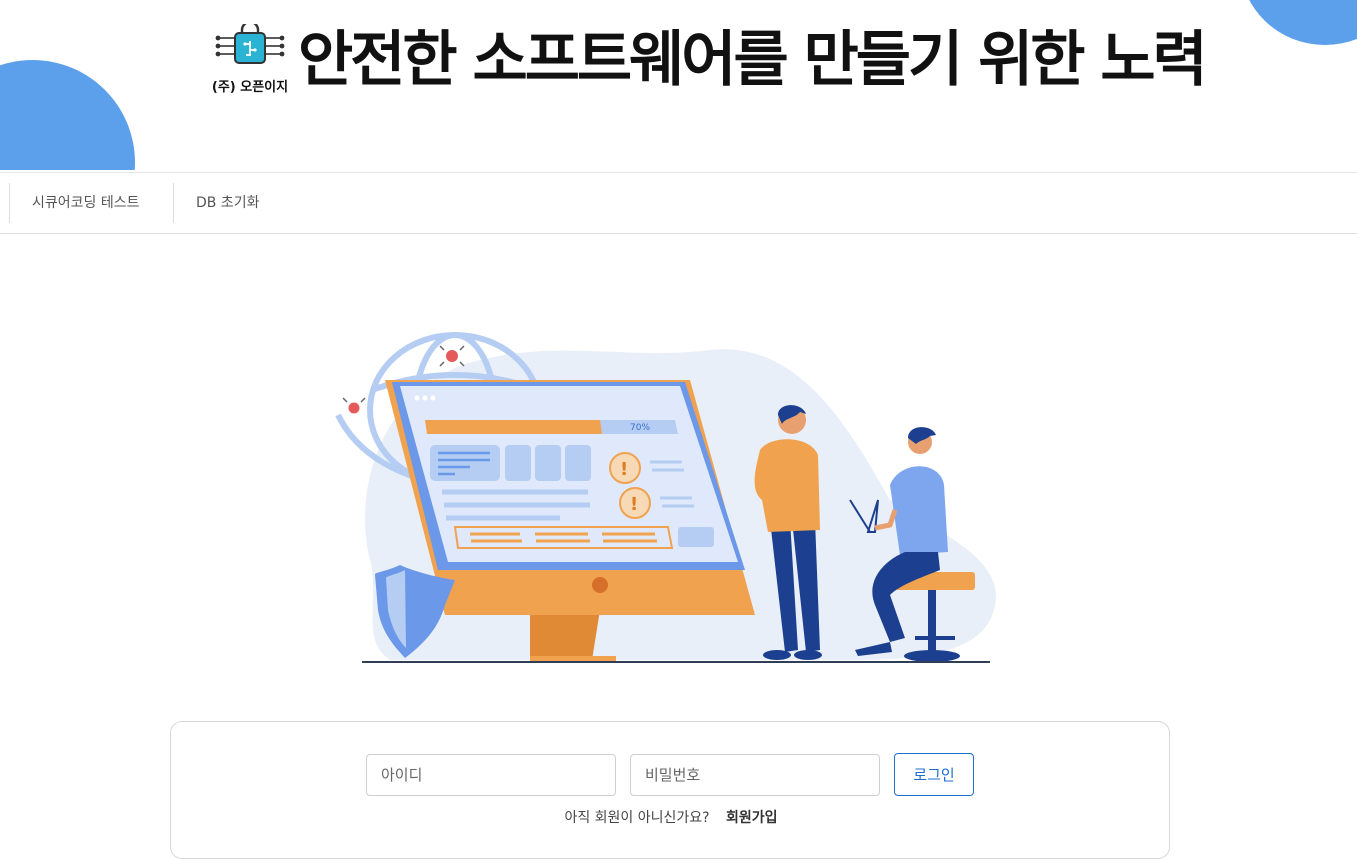  Describe the element at coordinates (678, 203) in the screenshot. I see `main-nav: 시큐어코딩 테스트 DB 초기화` at that location.